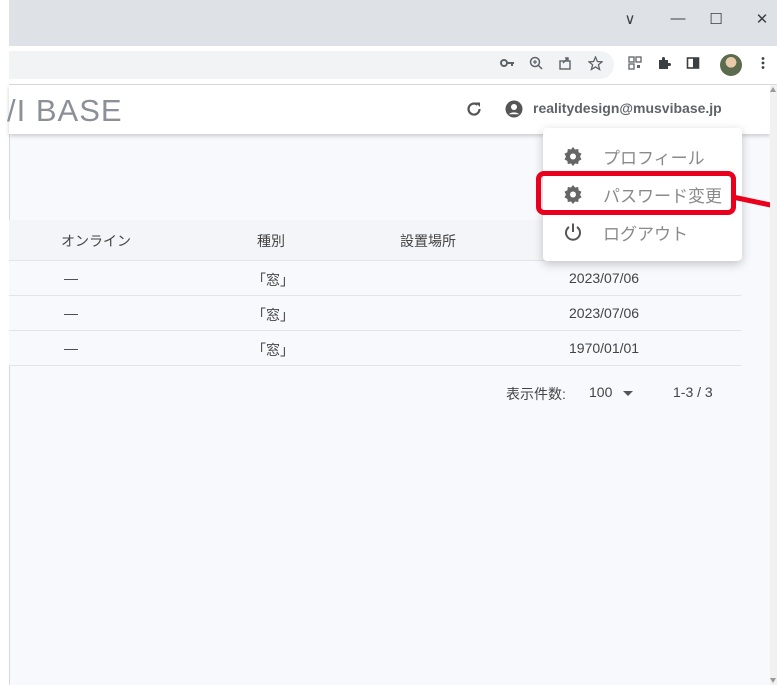 This screenshot has width=777, height=685. I want to click on more-menu-icon, so click(763, 63).